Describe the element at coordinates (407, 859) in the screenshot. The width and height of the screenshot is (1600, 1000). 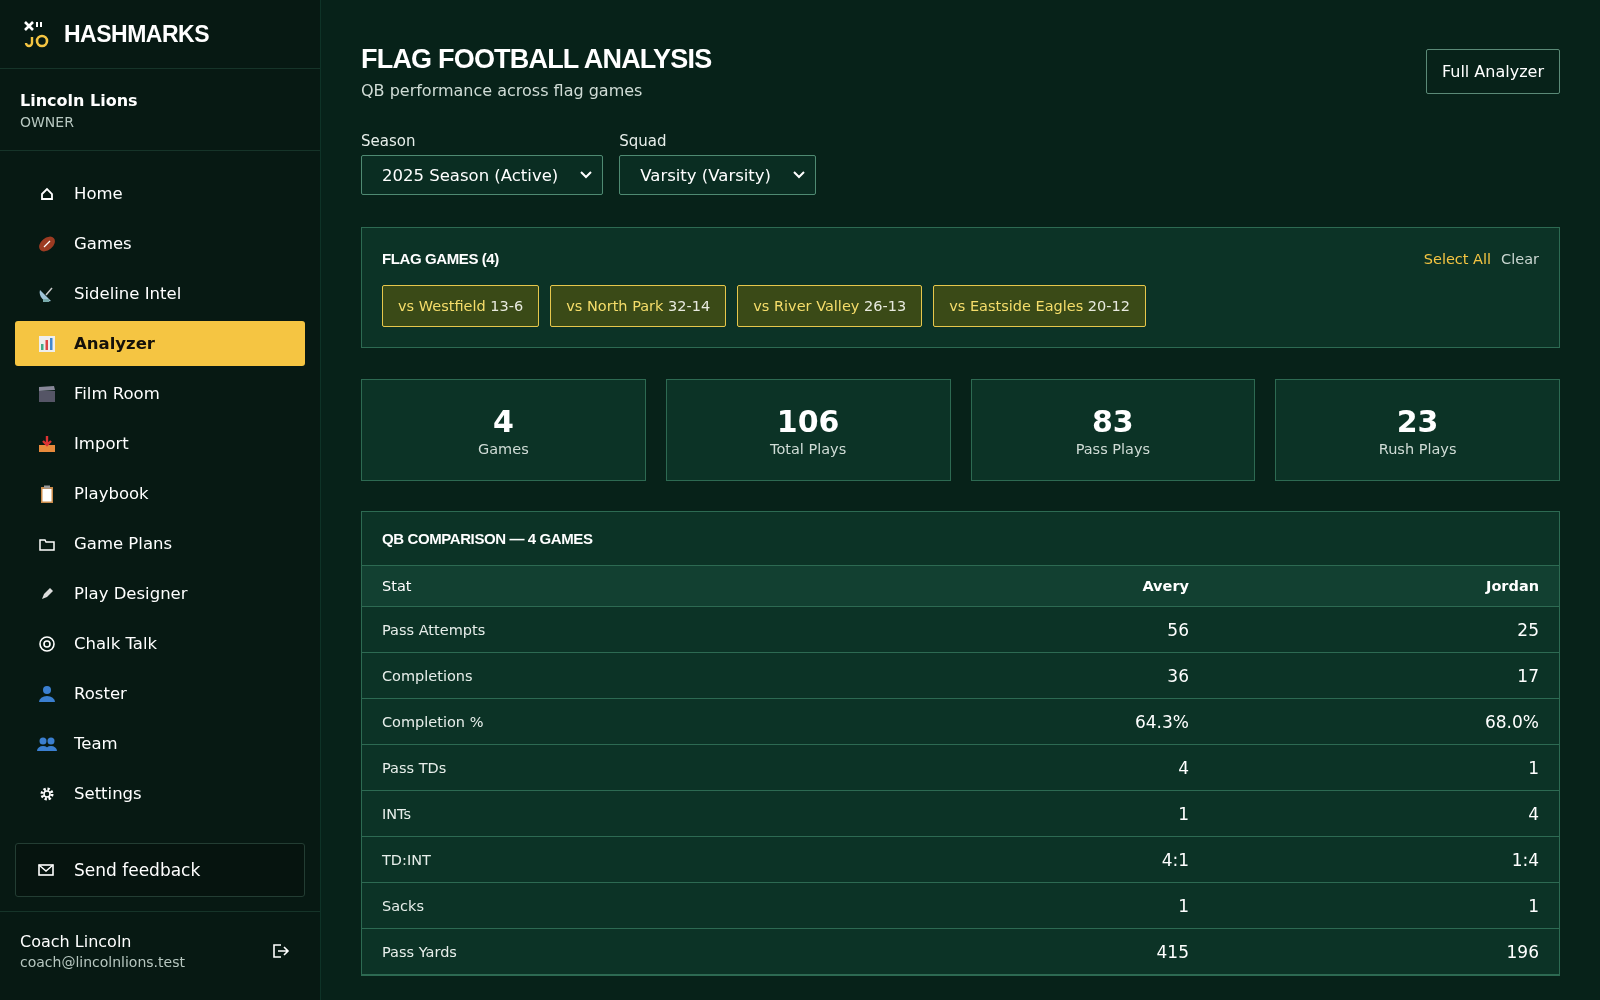
I see `table-cell-text: TD:INT` at that location.